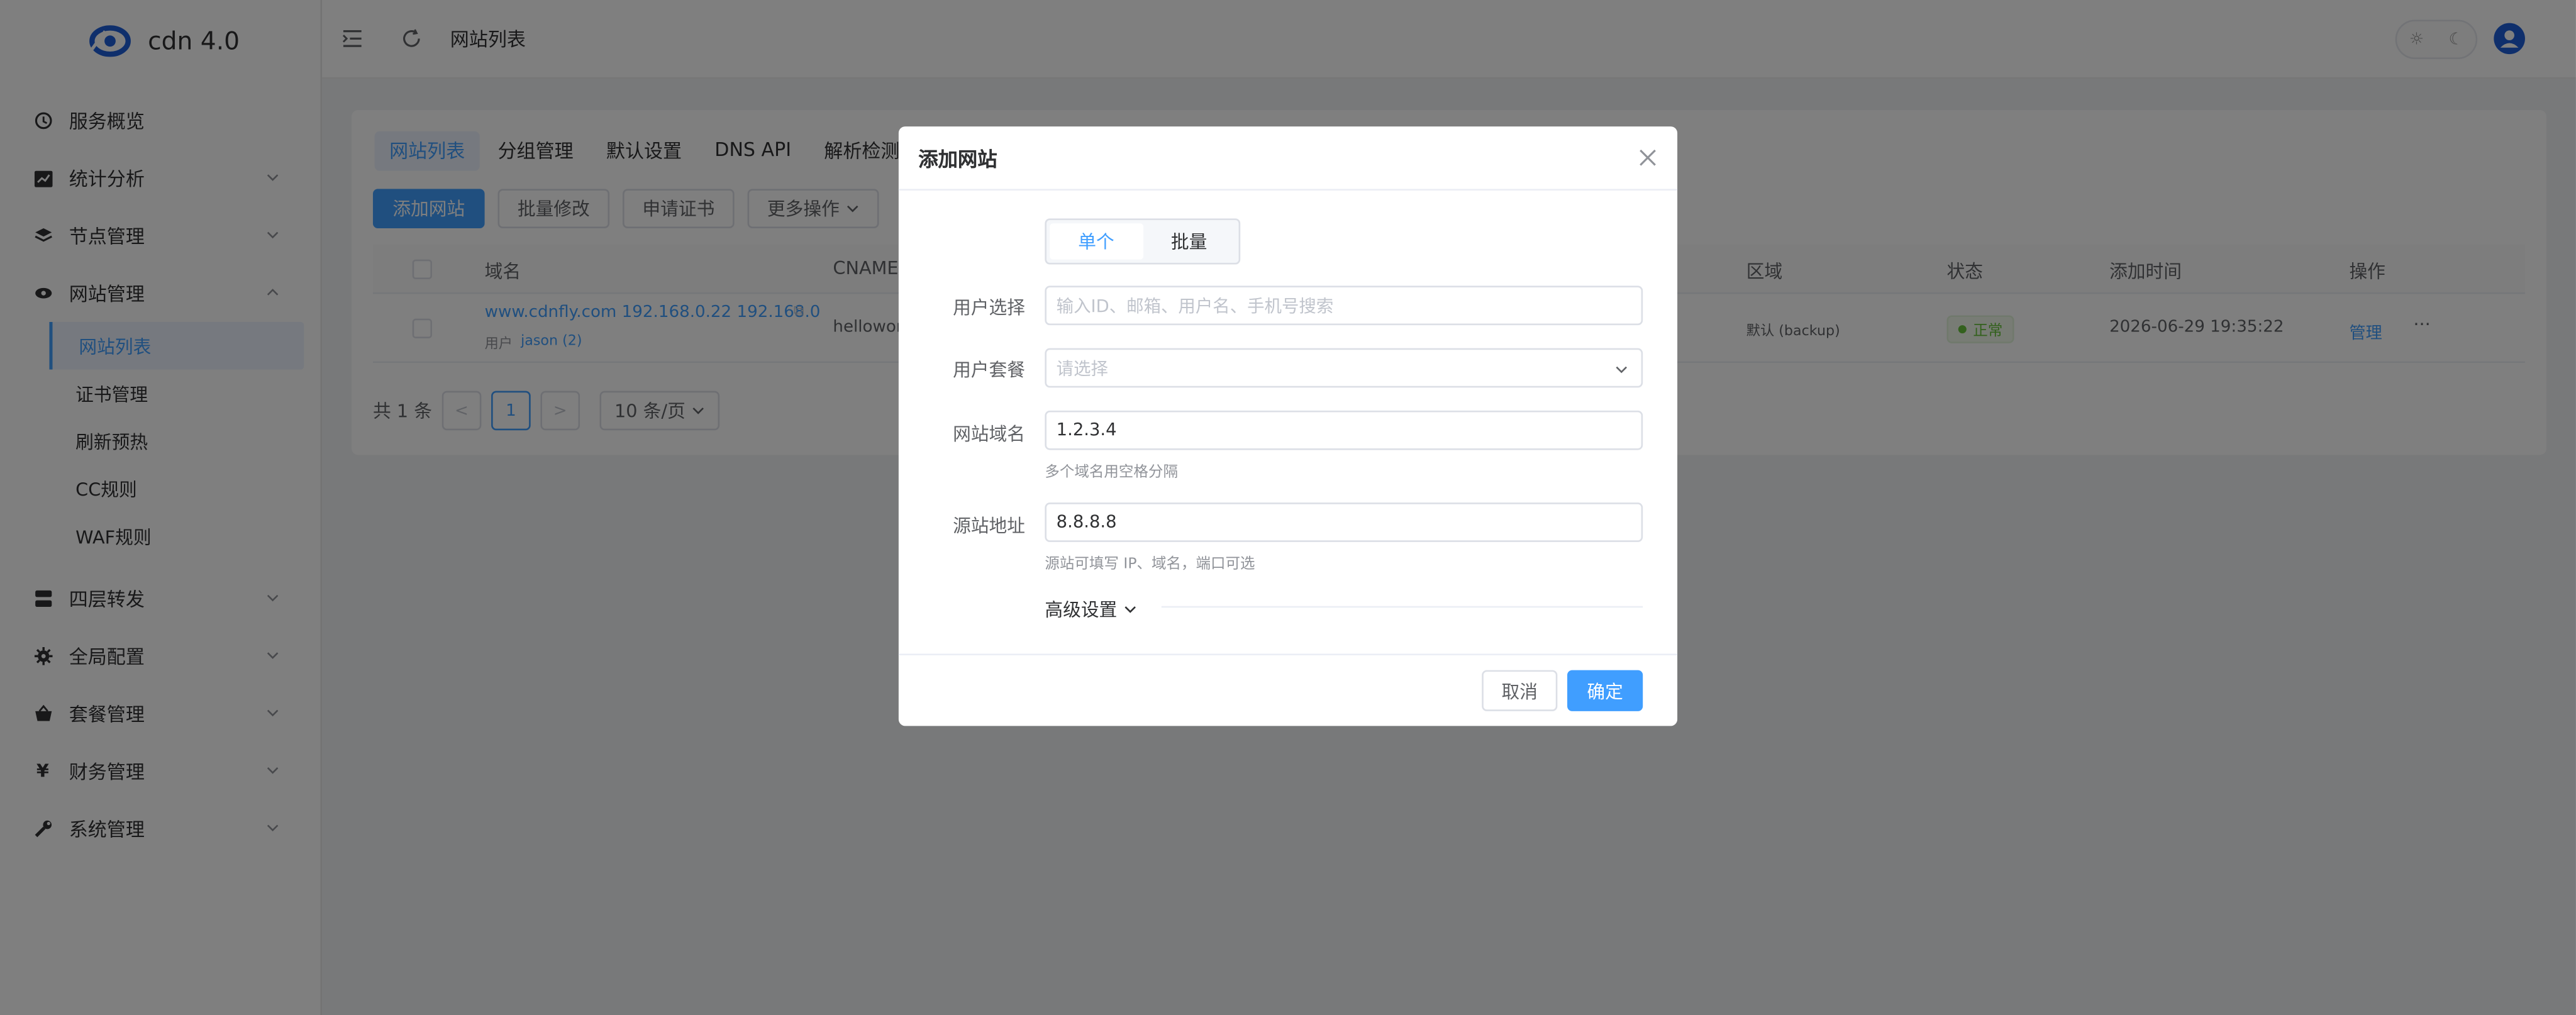 The image size is (2576, 1015). Describe the element at coordinates (1402, 607) in the screenshot. I see `divider` at that location.